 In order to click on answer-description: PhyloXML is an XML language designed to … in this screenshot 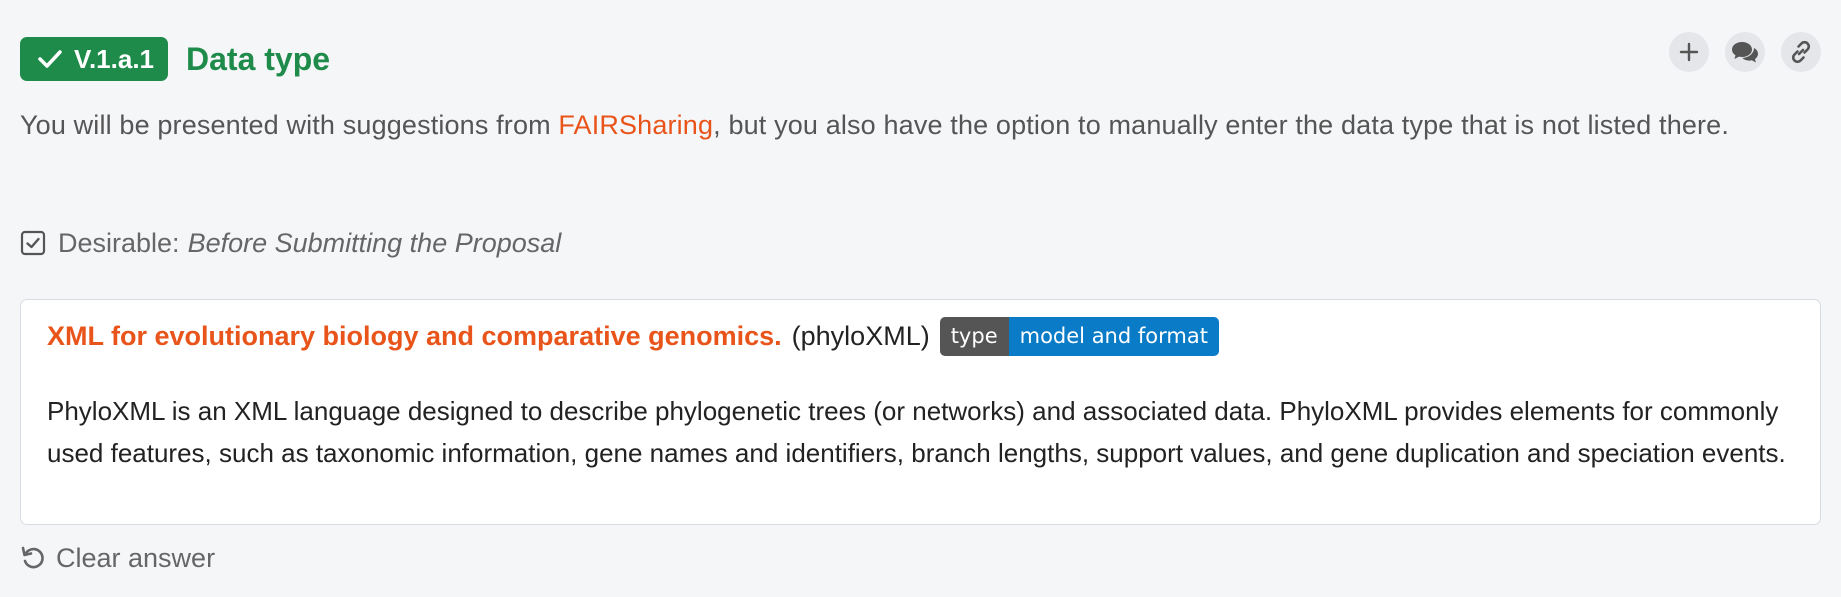, I will do `click(916, 432)`.